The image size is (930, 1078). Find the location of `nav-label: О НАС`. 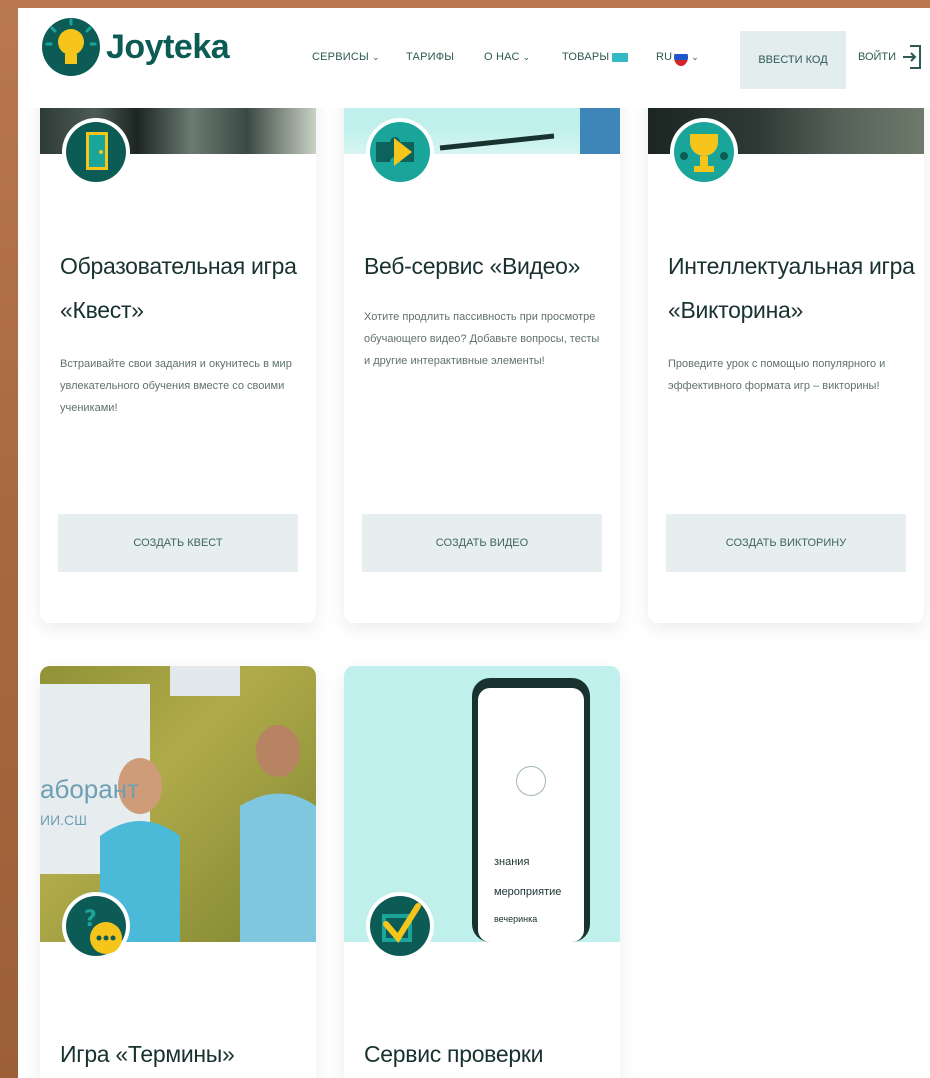

nav-label: О НАС is located at coordinates (502, 57).